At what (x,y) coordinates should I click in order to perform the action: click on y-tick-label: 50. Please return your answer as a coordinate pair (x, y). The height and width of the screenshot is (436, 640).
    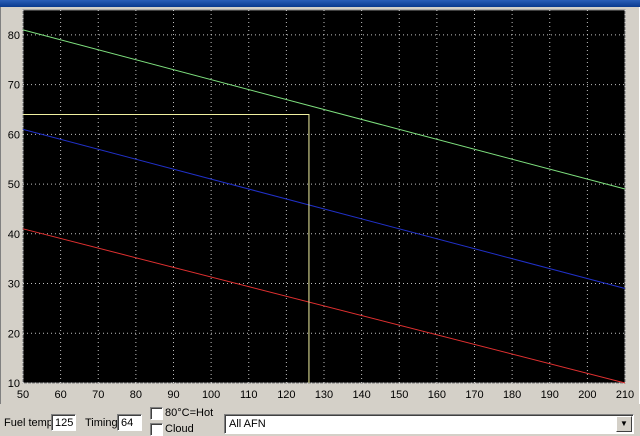
    Looking at the image, I should click on (14, 185).